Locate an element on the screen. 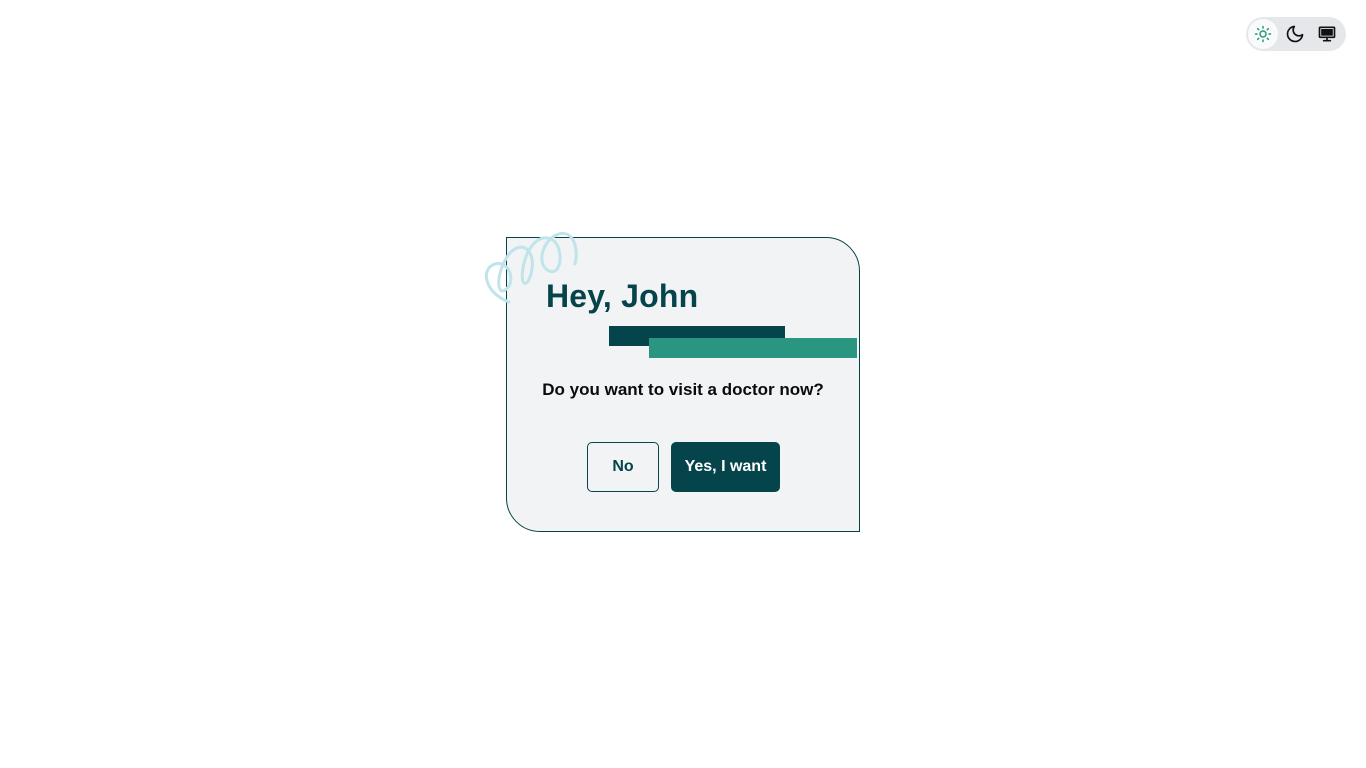 This screenshot has width=1366, height=768. no-button: No is located at coordinates (623, 467).